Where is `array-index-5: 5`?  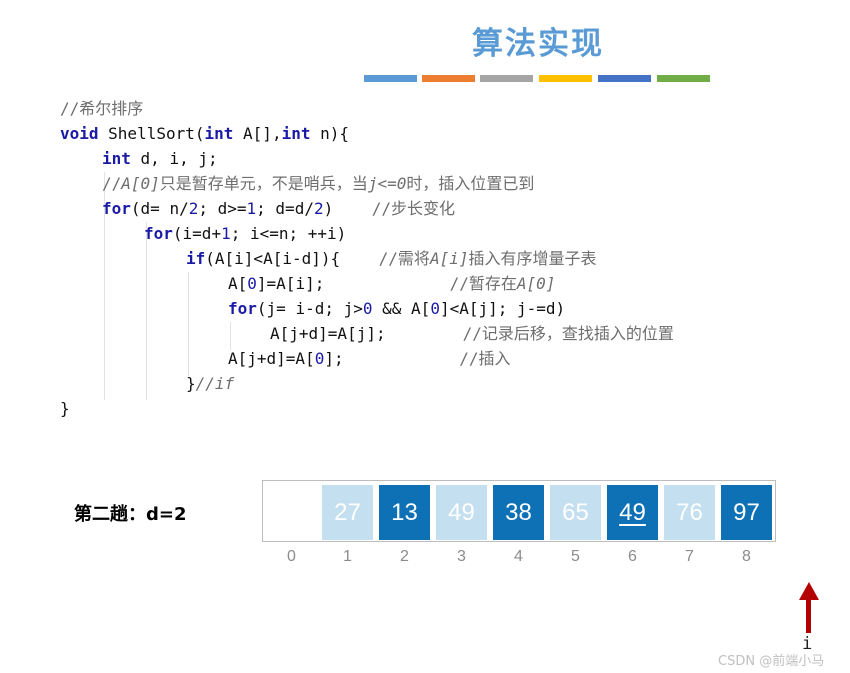 array-index-5: 5 is located at coordinates (575, 556).